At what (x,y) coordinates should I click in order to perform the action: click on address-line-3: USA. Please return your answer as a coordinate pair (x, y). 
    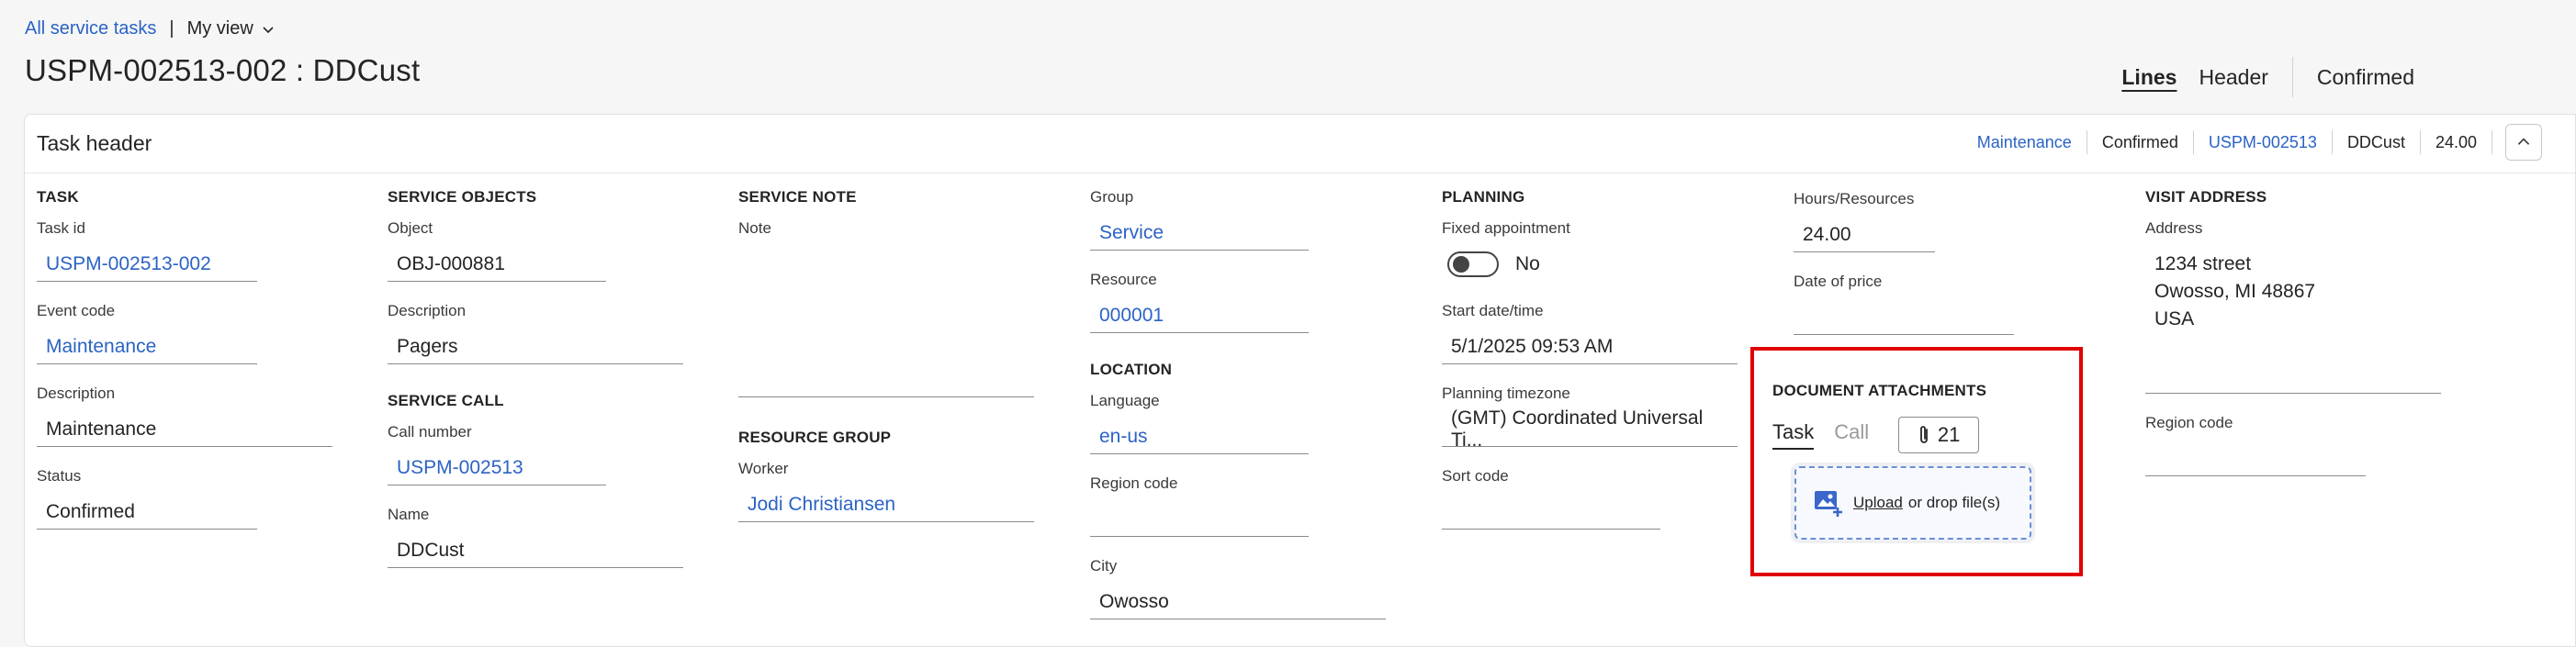
    Looking at the image, I should click on (2174, 318).